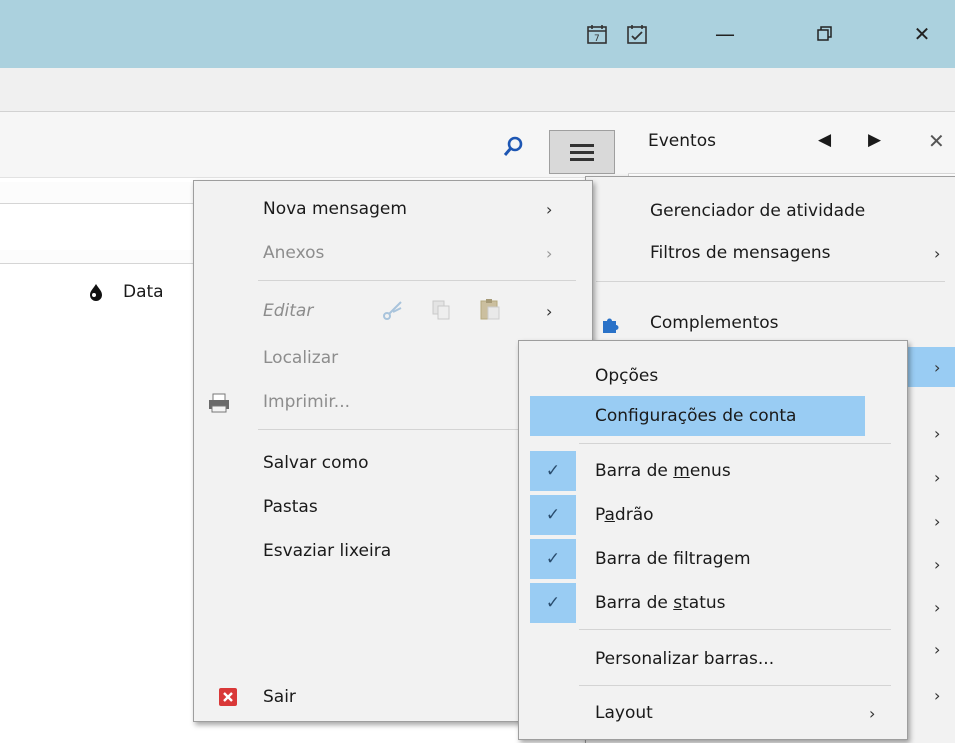  What do you see at coordinates (922, 34) in the screenshot?
I see `close-window-button: ✕` at bounding box center [922, 34].